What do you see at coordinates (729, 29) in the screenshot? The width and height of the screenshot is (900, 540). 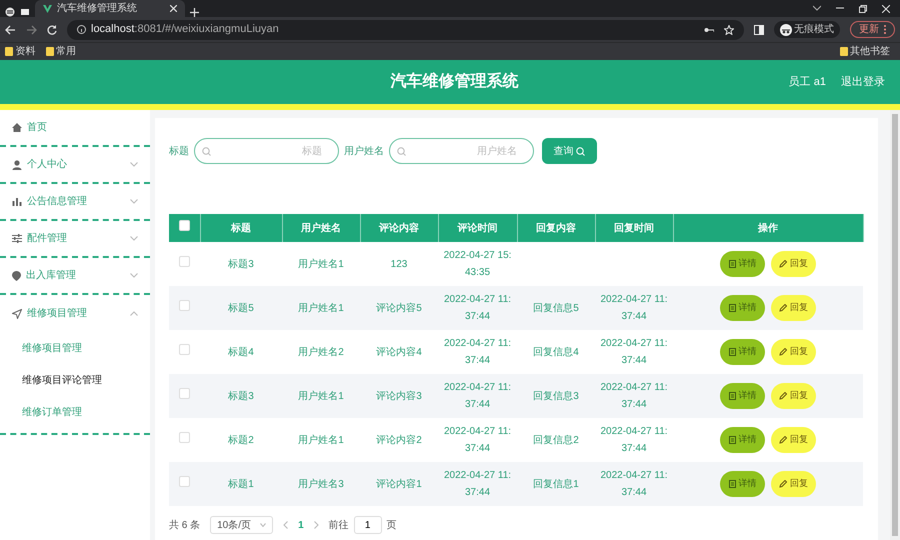 I see `star-icon` at bounding box center [729, 29].